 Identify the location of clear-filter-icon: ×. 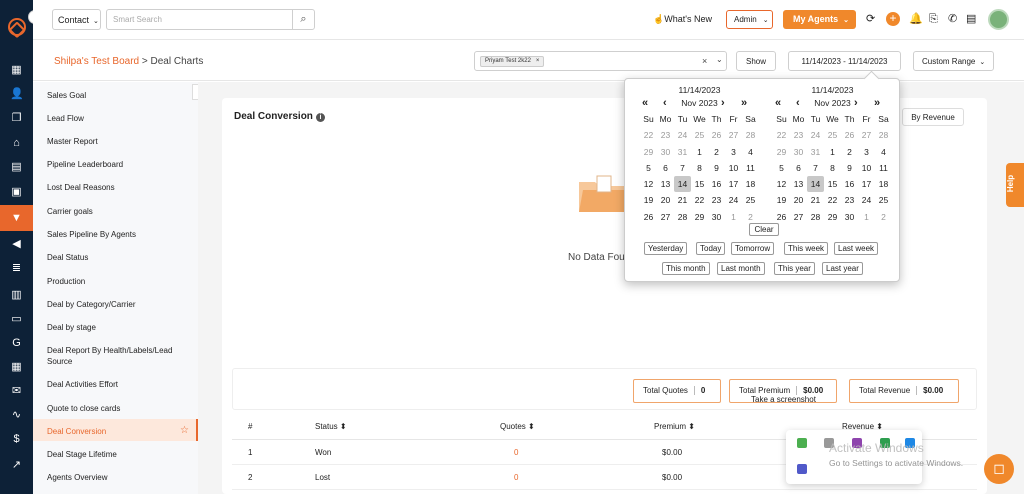
(704, 61).